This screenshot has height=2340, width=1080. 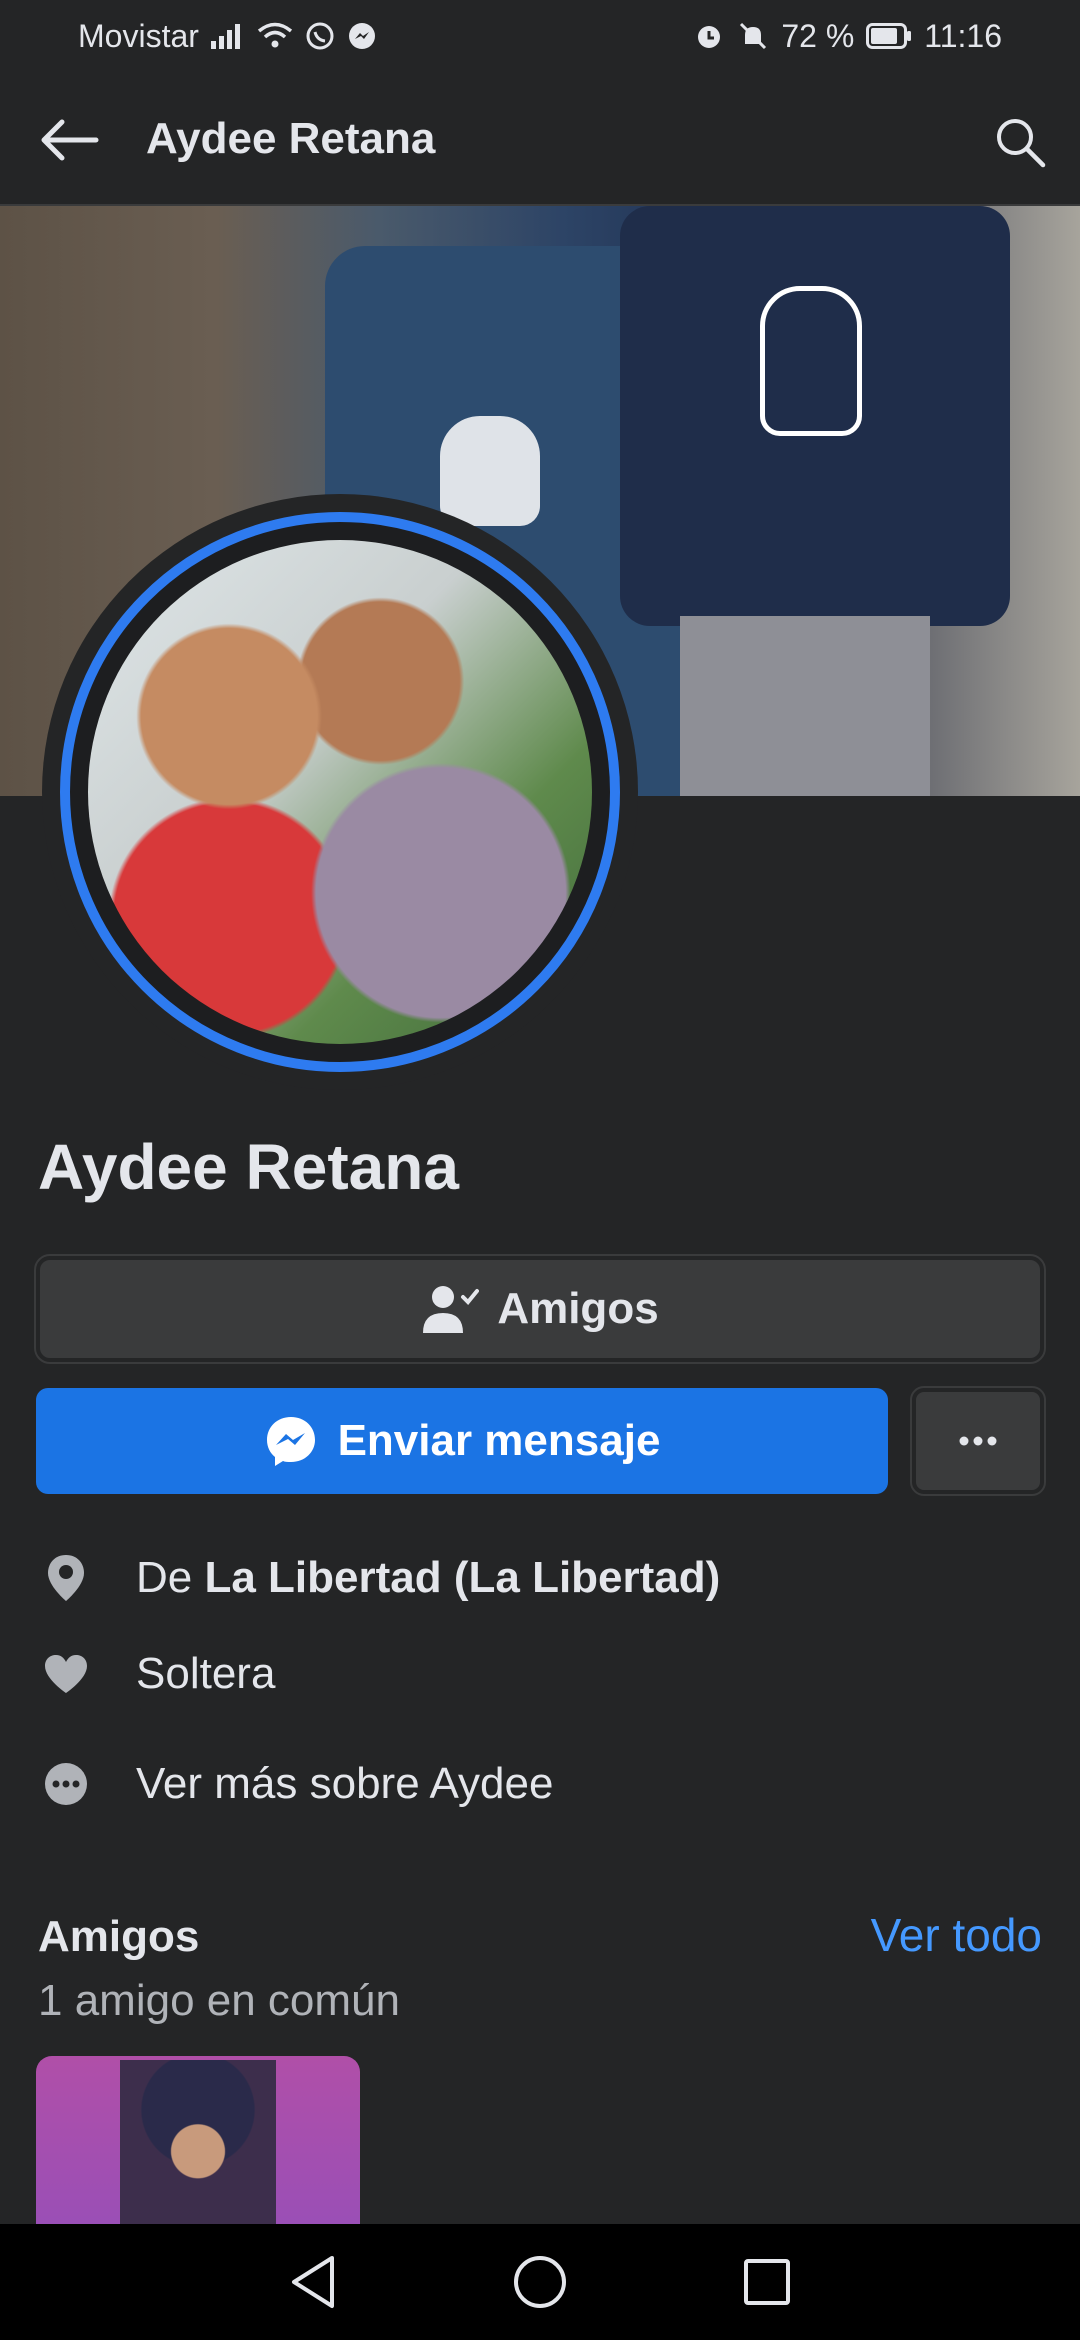 What do you see at coordinates (818, 35) in the screenshot?
I see `battery-percent: 72 %` at bounding box center [818, 35].